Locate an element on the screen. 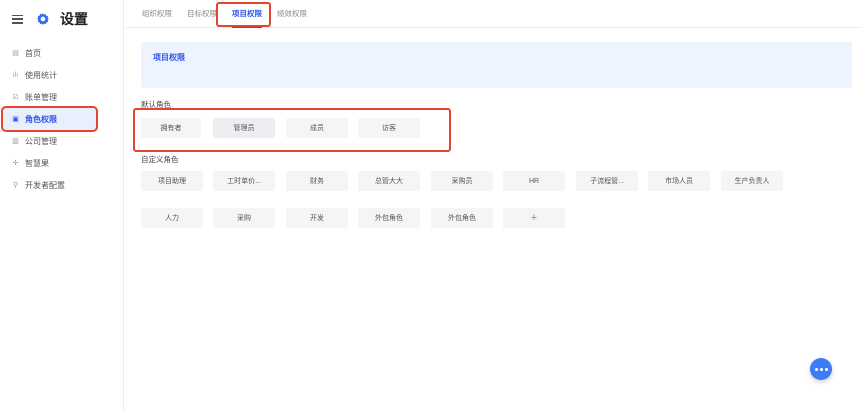 This screenshot has width=862, height=412. chart-icon: ılı is located at coordinates (15, 75).